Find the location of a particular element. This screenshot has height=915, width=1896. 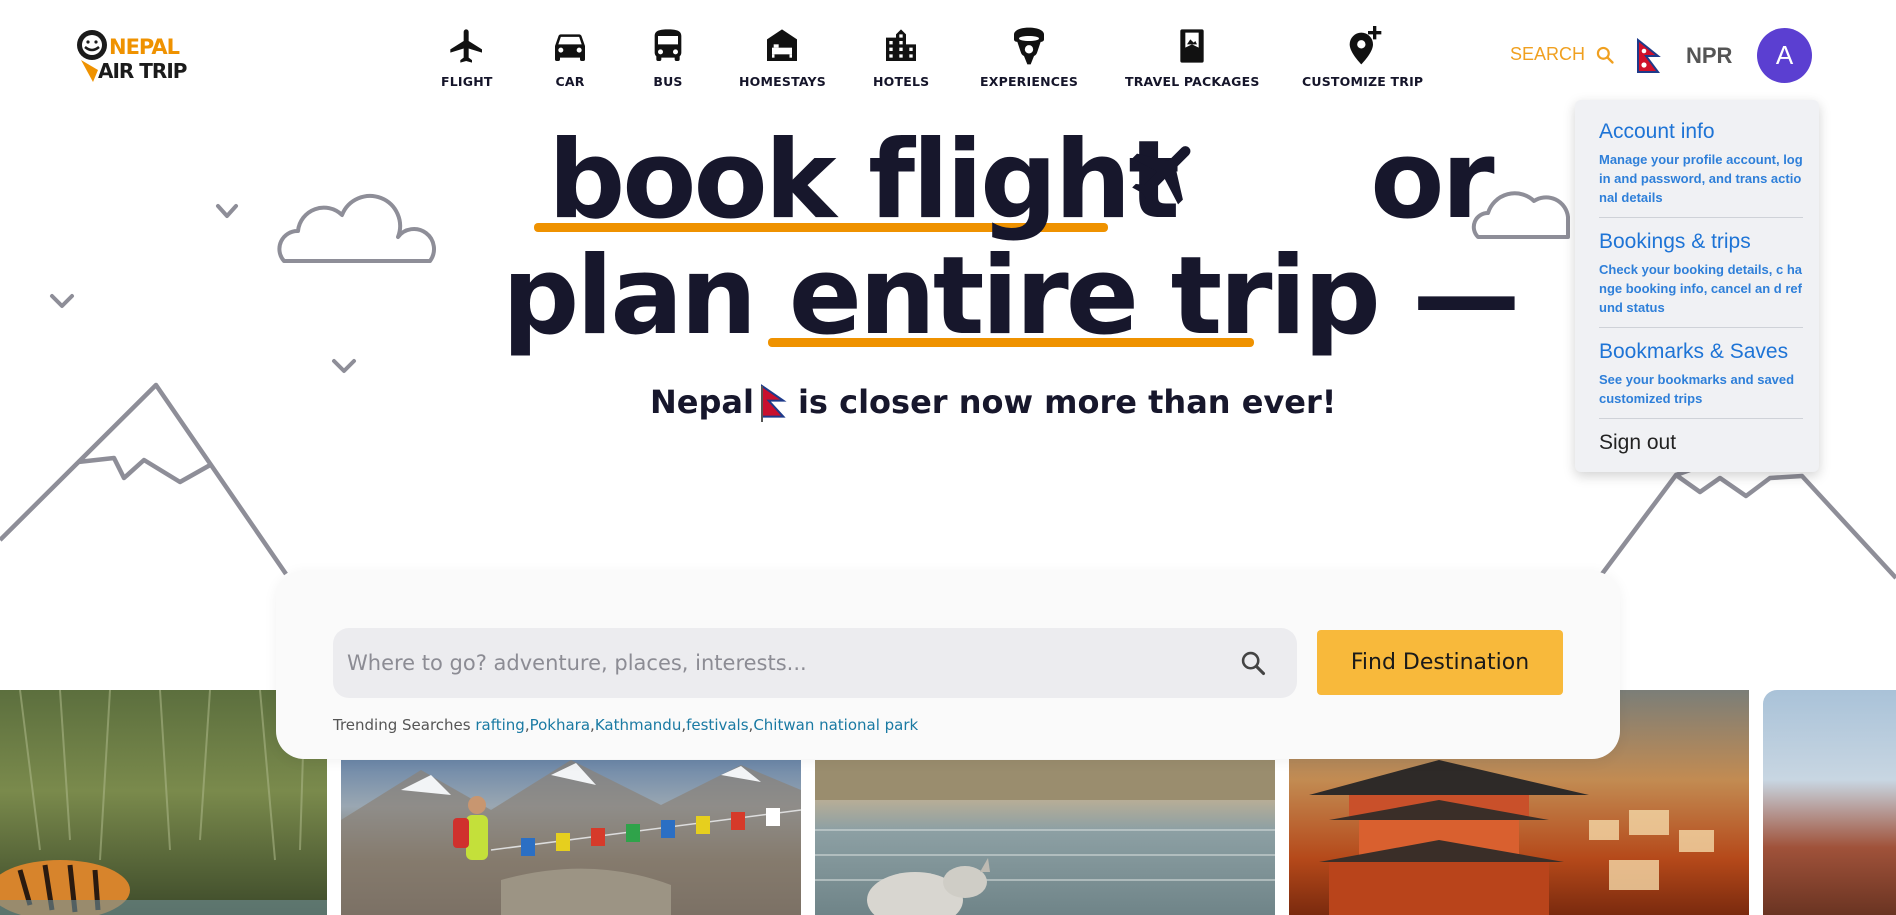

nav-flight: FLIGHT is located at coordinates (467, 56).